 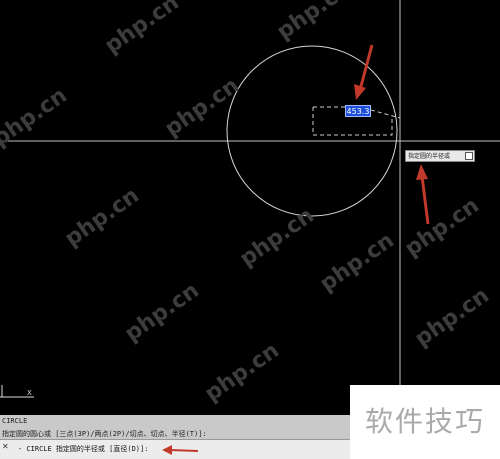 I want to click on tooltip-text: 指定圆的半径或, so click(x=429, y=156).